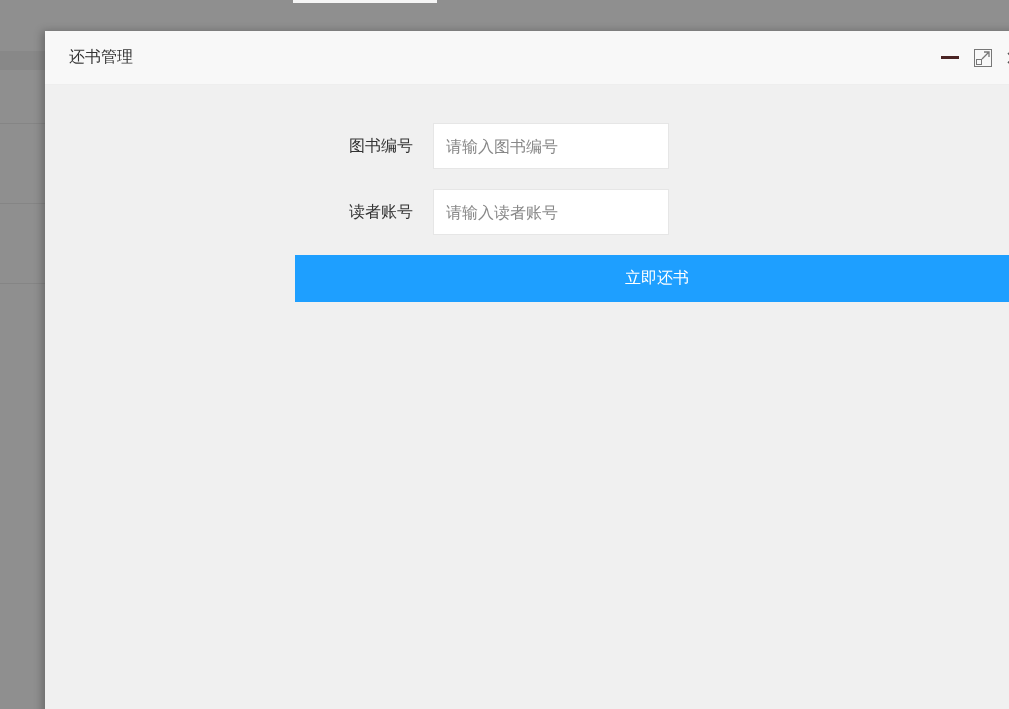 This screenshot has width=1009, height=709. What do you see at coordinates (380, 146) in the screenshot?
I see `field-label: 图书编号` at bounding box center [380, 146].